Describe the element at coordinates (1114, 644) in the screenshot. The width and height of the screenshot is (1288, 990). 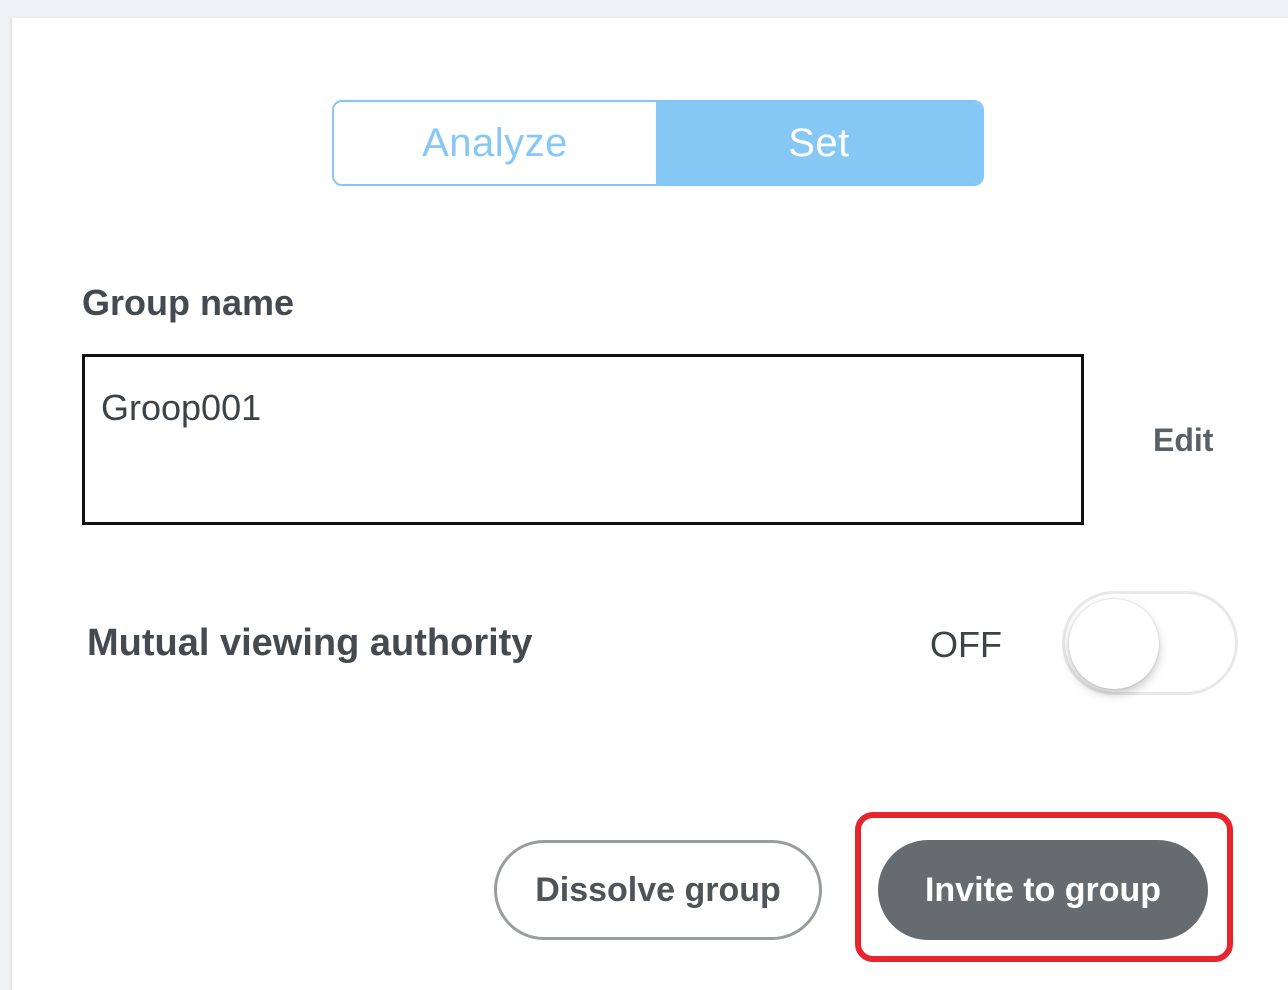
I see `toggle-knob` at that location.